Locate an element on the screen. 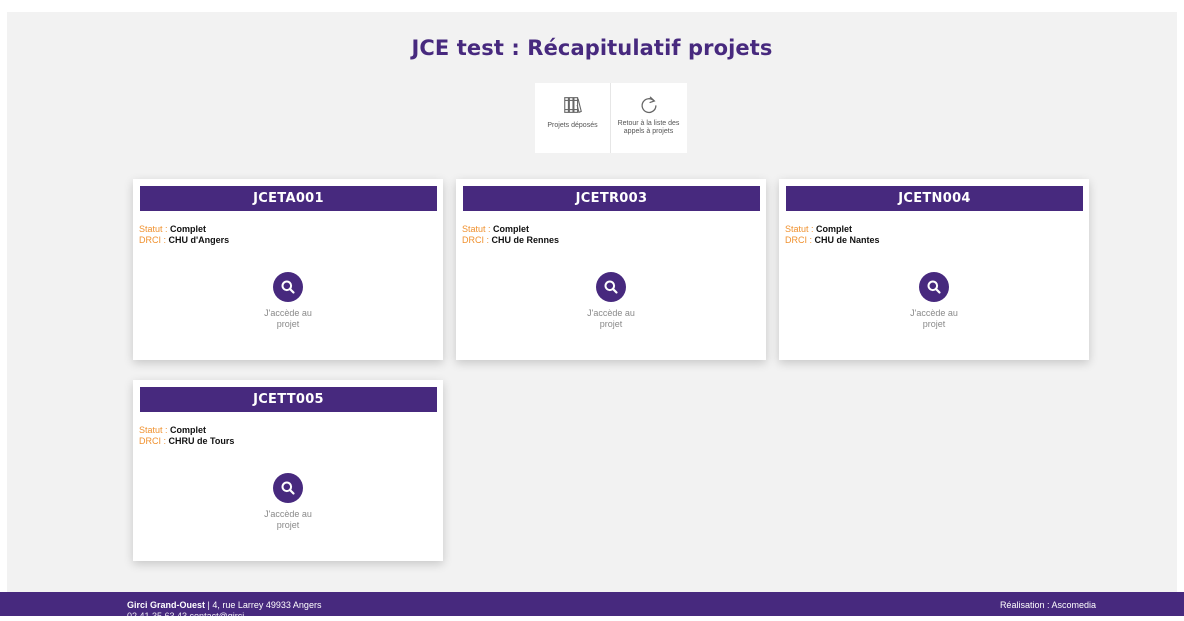 This screenshot has height=621, width=1184. project-info: Statut : Complet DRCI : CHU de Nantes is located at coordinates (832, 235).